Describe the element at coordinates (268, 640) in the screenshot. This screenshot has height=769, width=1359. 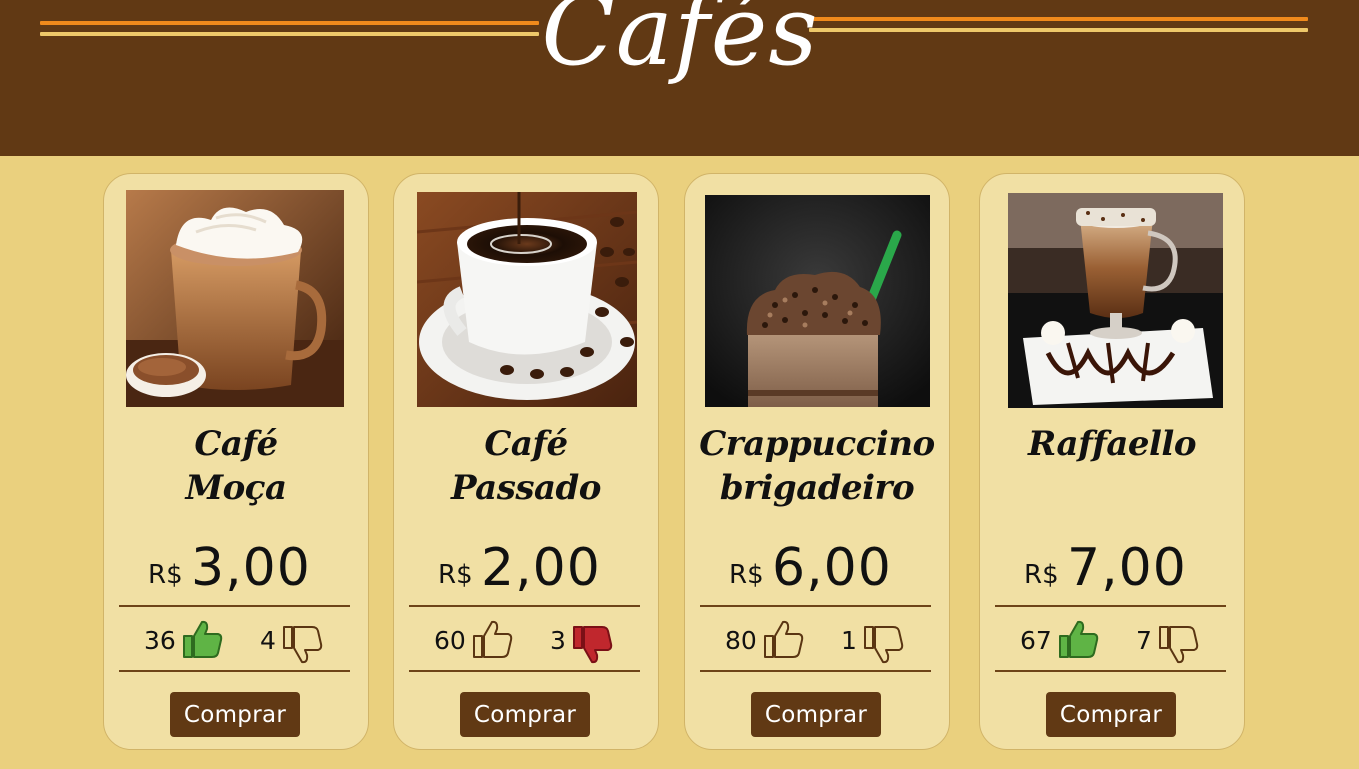
I see `dislikes-count: 4` at that location.